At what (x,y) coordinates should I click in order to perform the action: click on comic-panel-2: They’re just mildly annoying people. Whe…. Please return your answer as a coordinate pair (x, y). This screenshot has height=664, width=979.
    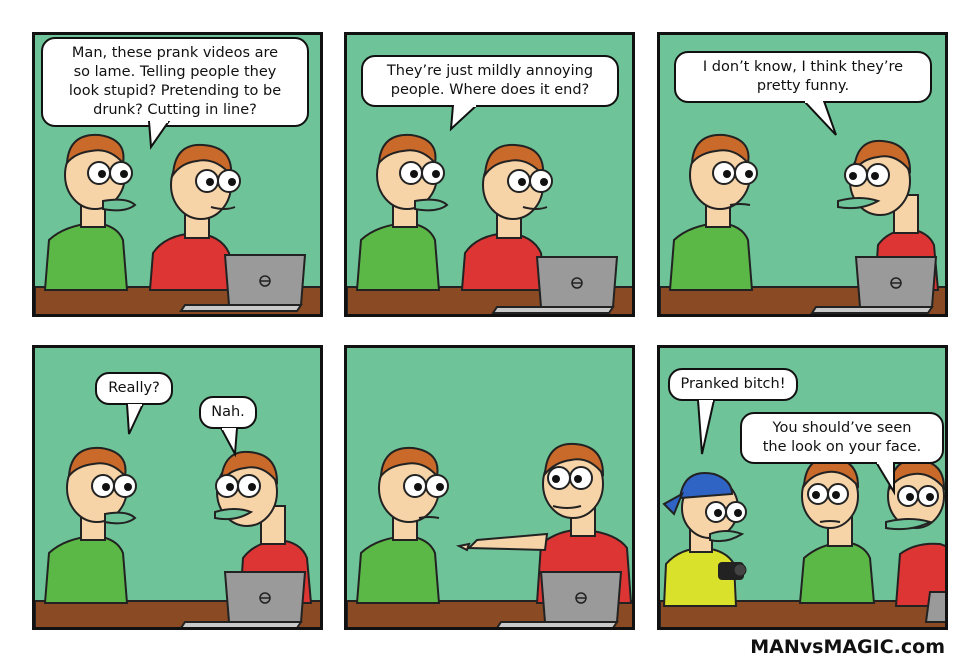
    Looking at the image, I should click on (489, 174).